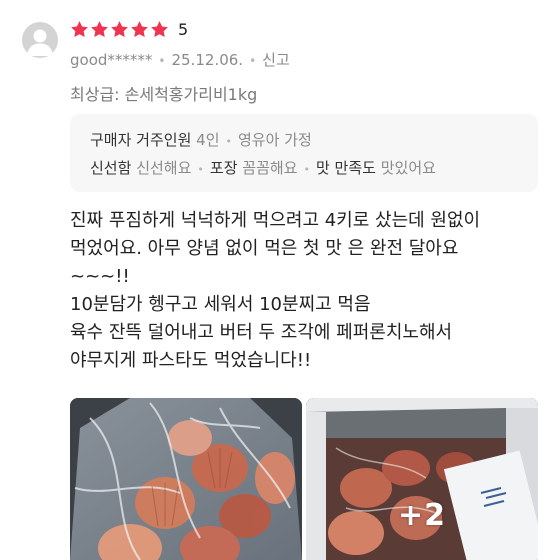 Image resolution: width=560 pixels, height=560 pixels. Describe the element at coordinates (264, 248) in the screenshot. I see `review-line: 먹었어요. 아무 양념 없이 먹은 첫 맛 은 완전 달아요` at that location.